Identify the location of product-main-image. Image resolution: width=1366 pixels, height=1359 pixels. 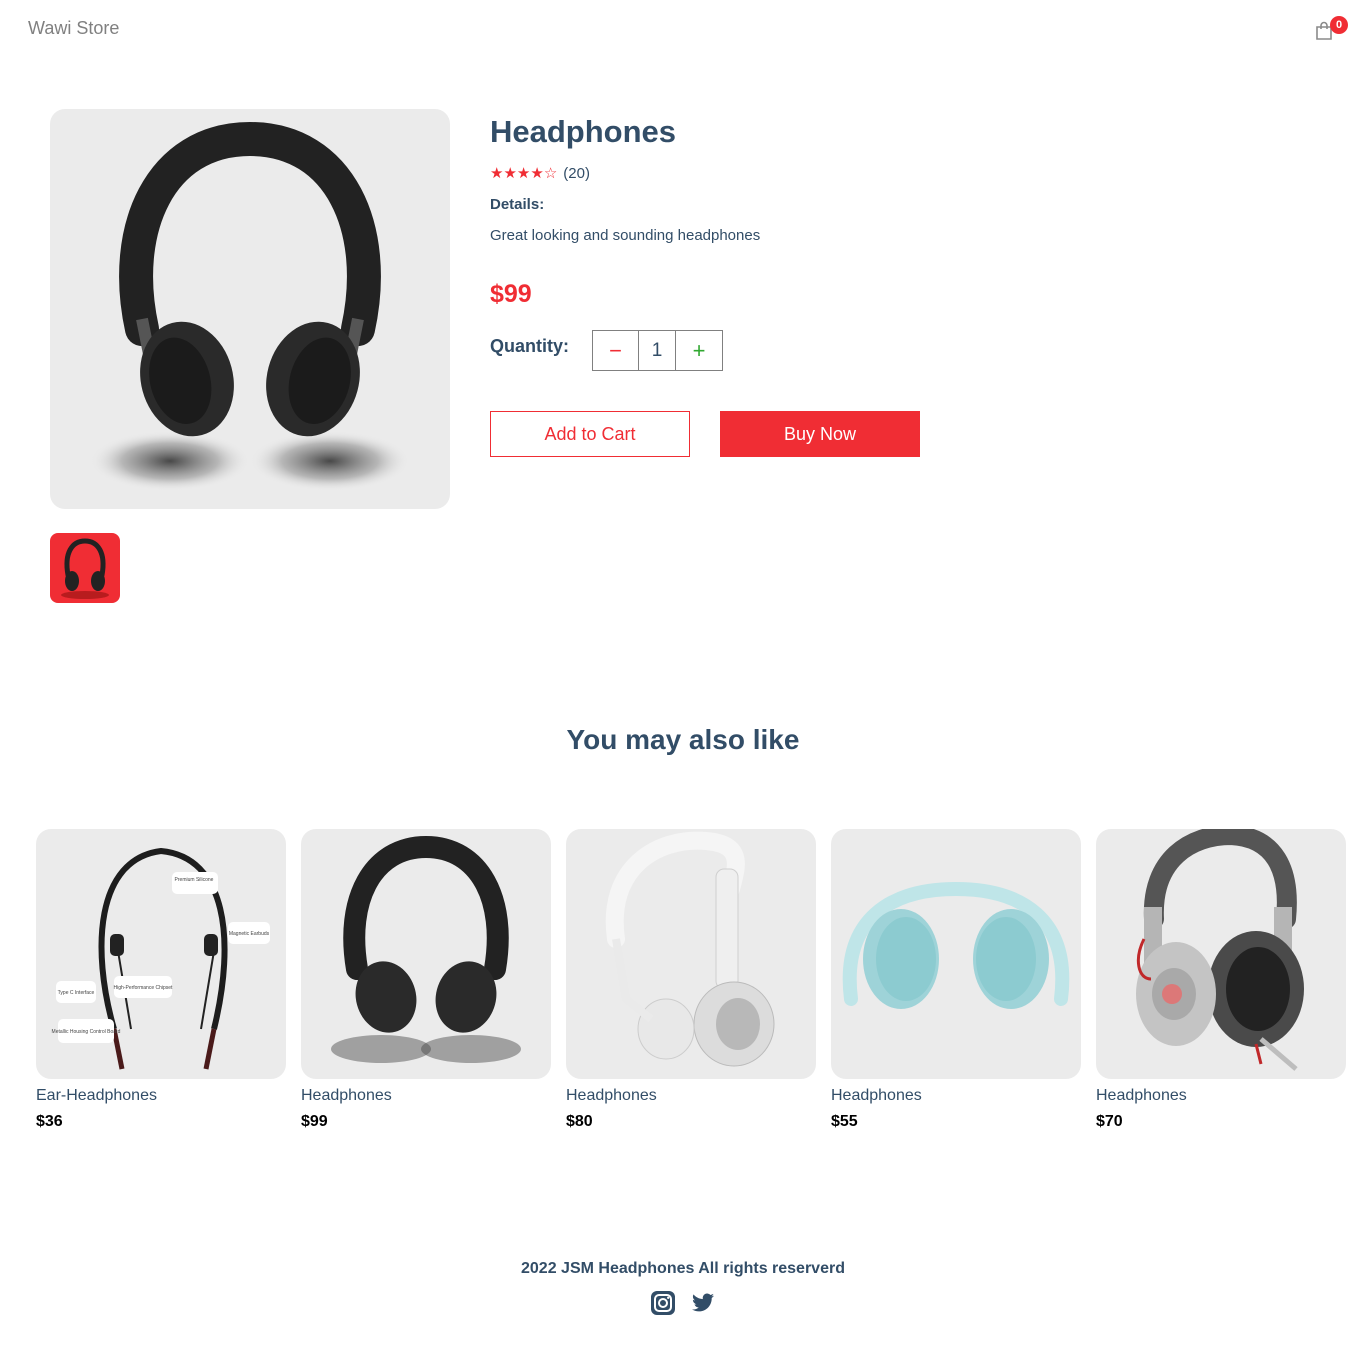
(250, 309).